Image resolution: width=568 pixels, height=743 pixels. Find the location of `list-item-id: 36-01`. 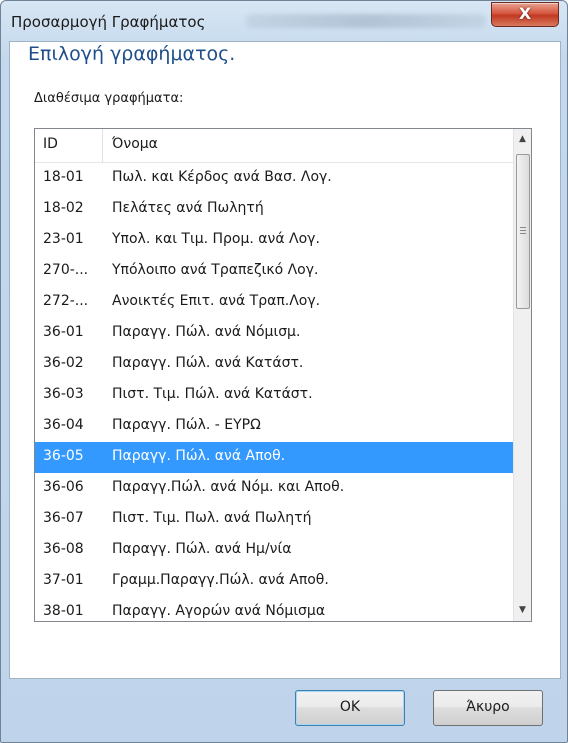

list-item-id: 36-01 is located at coordinates (63, 332).